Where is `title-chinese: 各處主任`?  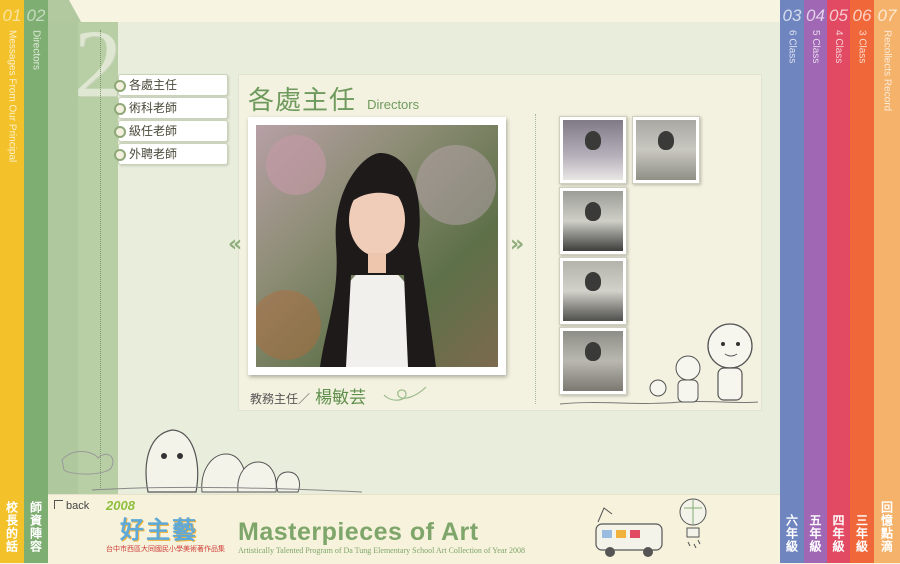
title-chinese: 各處主任 is located at coordinates (302, 101).